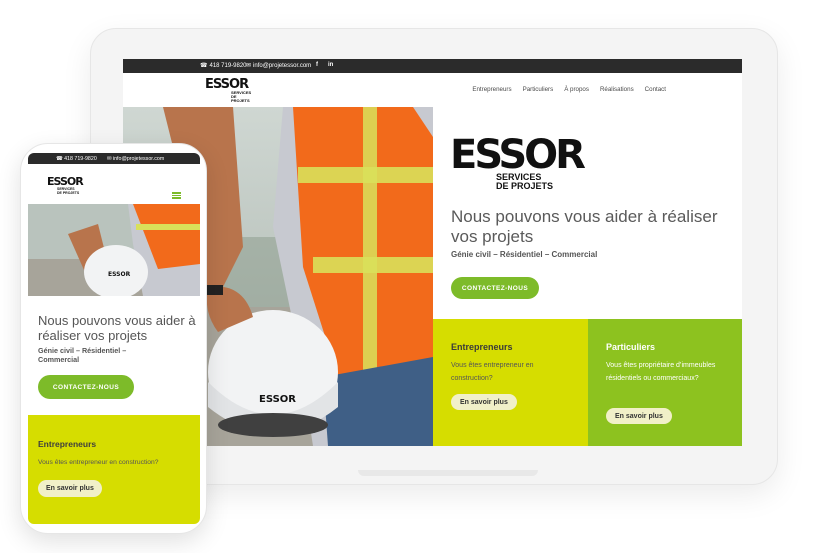  Describe the element at coordinates (492, 372) in the screenshot. I see `card-text: Vous êtes entrepreneur en construction?` at that location.